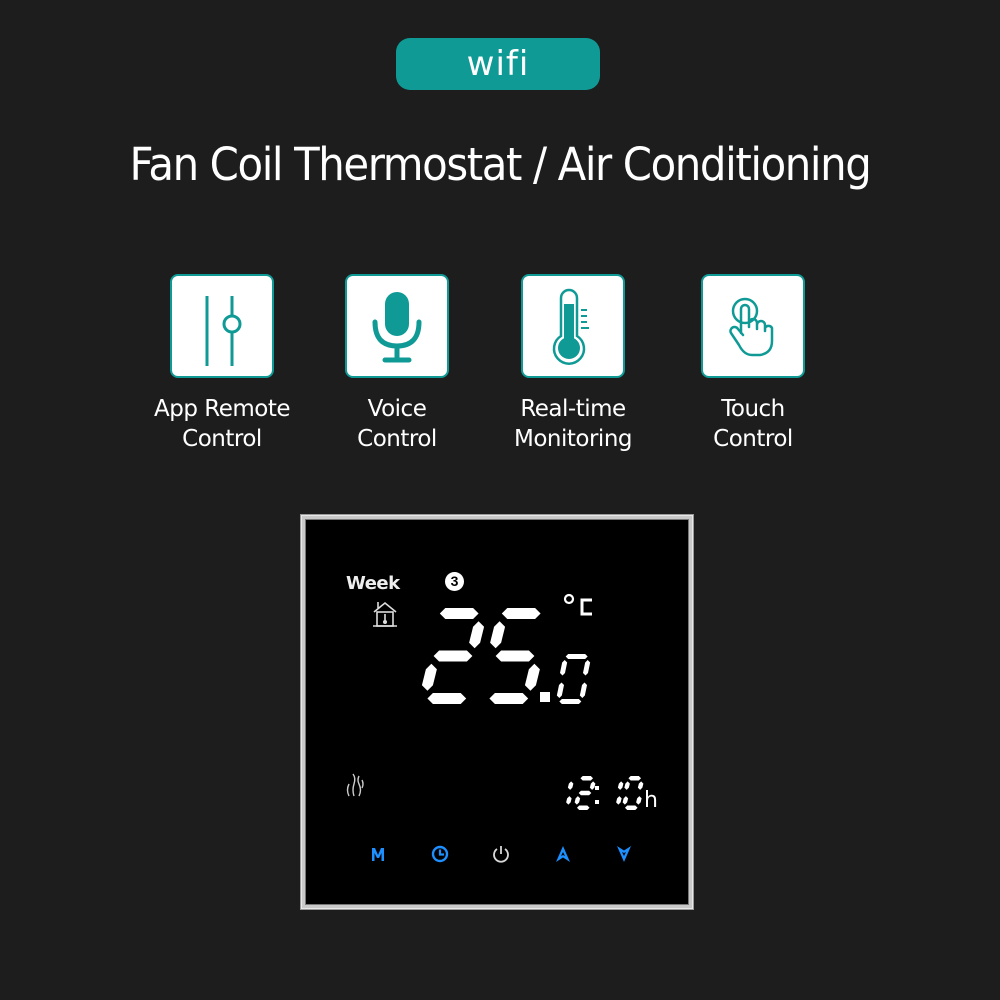  What do you see at coordinates (397, 424) in the screenshot?
I see `feature-label: Voice Control` at bounding box center [397, 424].